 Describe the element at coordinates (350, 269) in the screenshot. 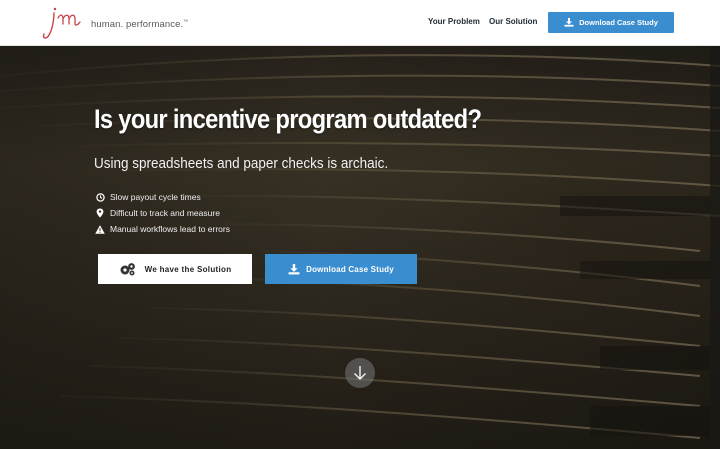

I see `download-button-label: Download Case Study` at that location.